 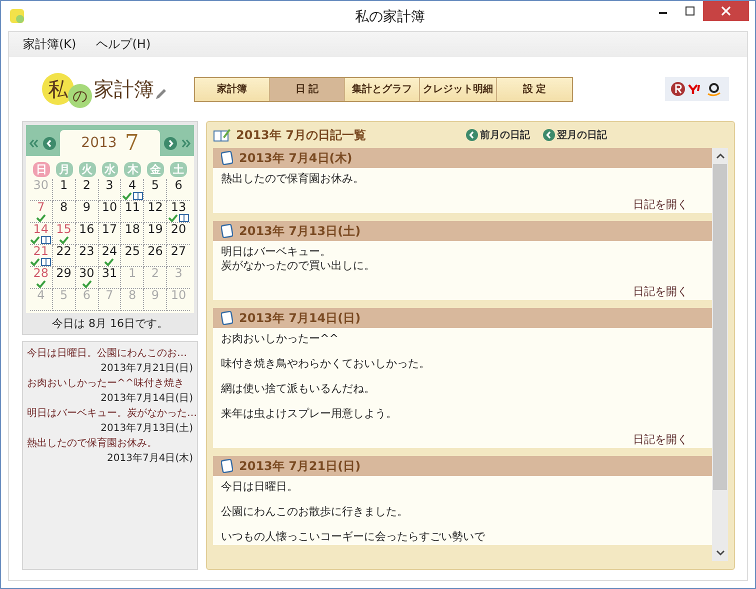 I want to click on scrollbar-thumb, so click(x=720, y=327).